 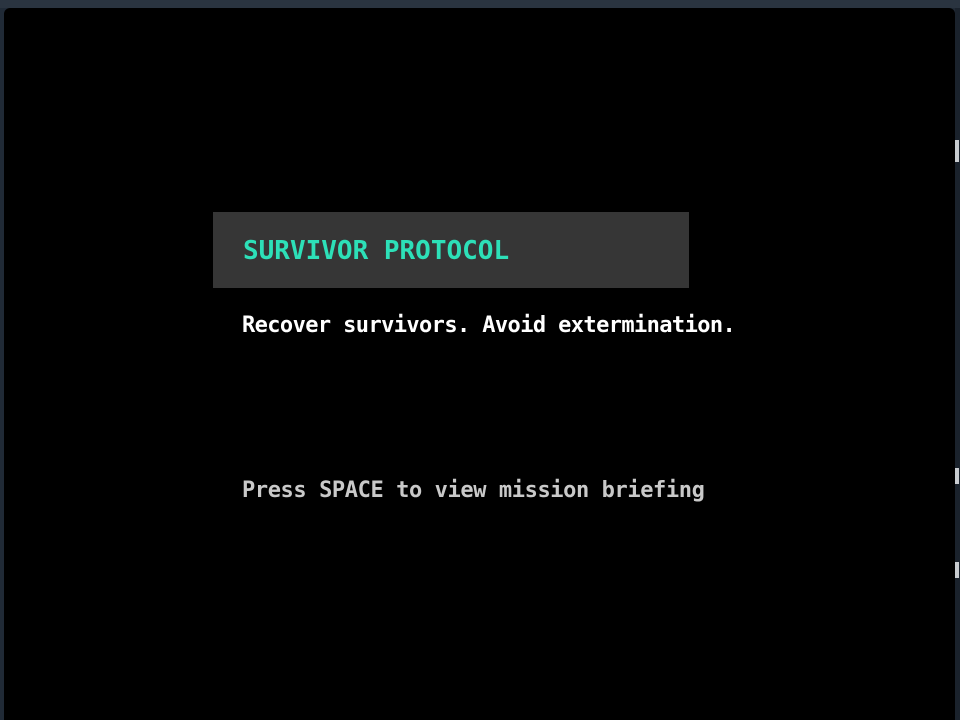 What do you see at coordinates (480, 4) in the screenshot?
I see `window-top-edge` at bounding box center [480, 4].